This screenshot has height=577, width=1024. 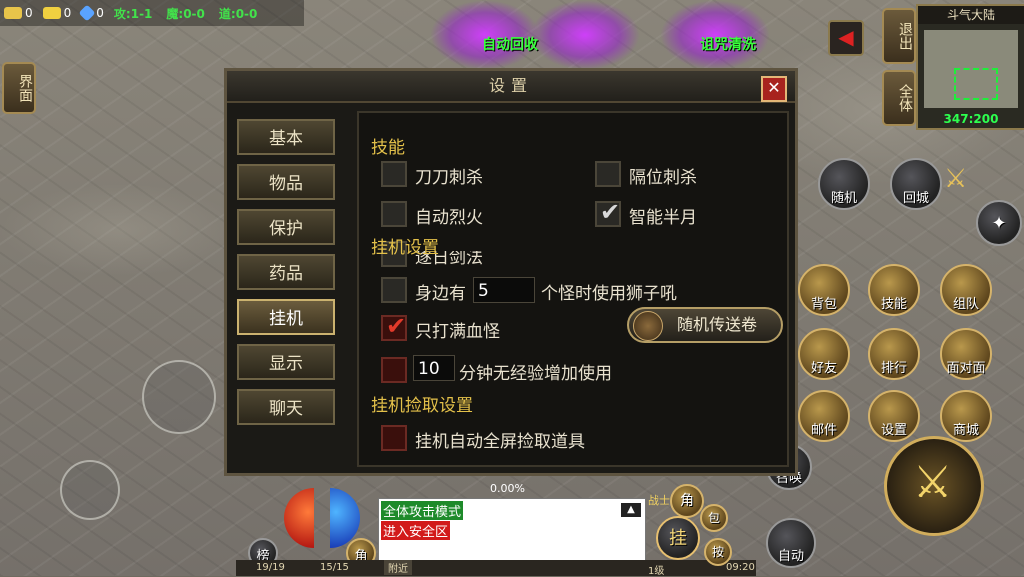 I want to click on lion-monster-count-input: 5, so click(x=504, y=290).